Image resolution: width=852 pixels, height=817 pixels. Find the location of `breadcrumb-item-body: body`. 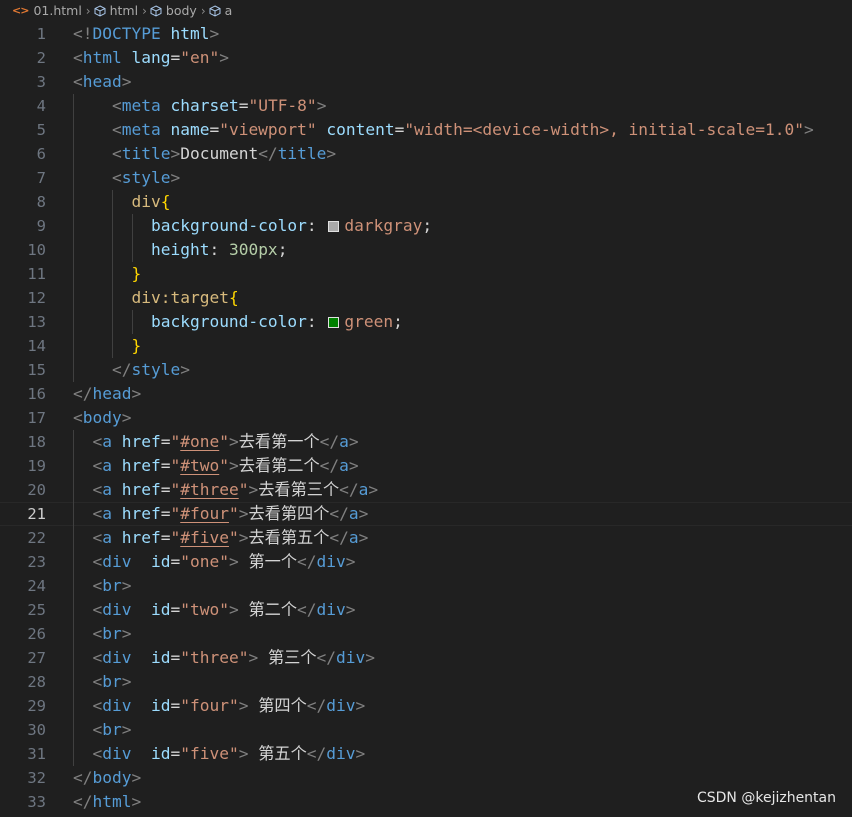

breadcrumb-item-body: body is located at coordinates (173, 10).